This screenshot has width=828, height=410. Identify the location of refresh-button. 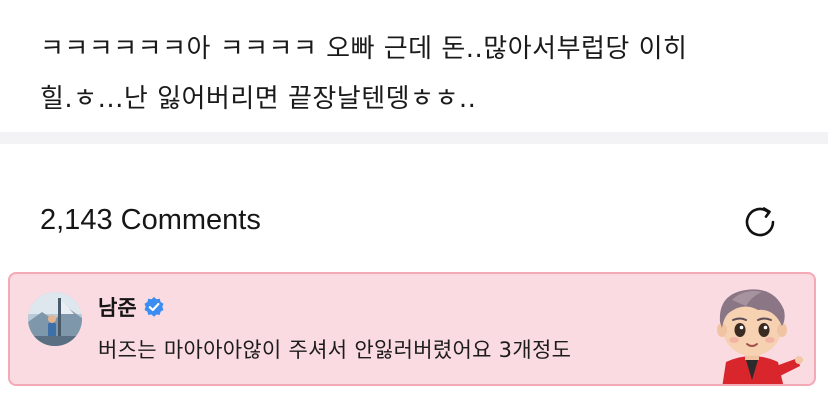
(760, 222).